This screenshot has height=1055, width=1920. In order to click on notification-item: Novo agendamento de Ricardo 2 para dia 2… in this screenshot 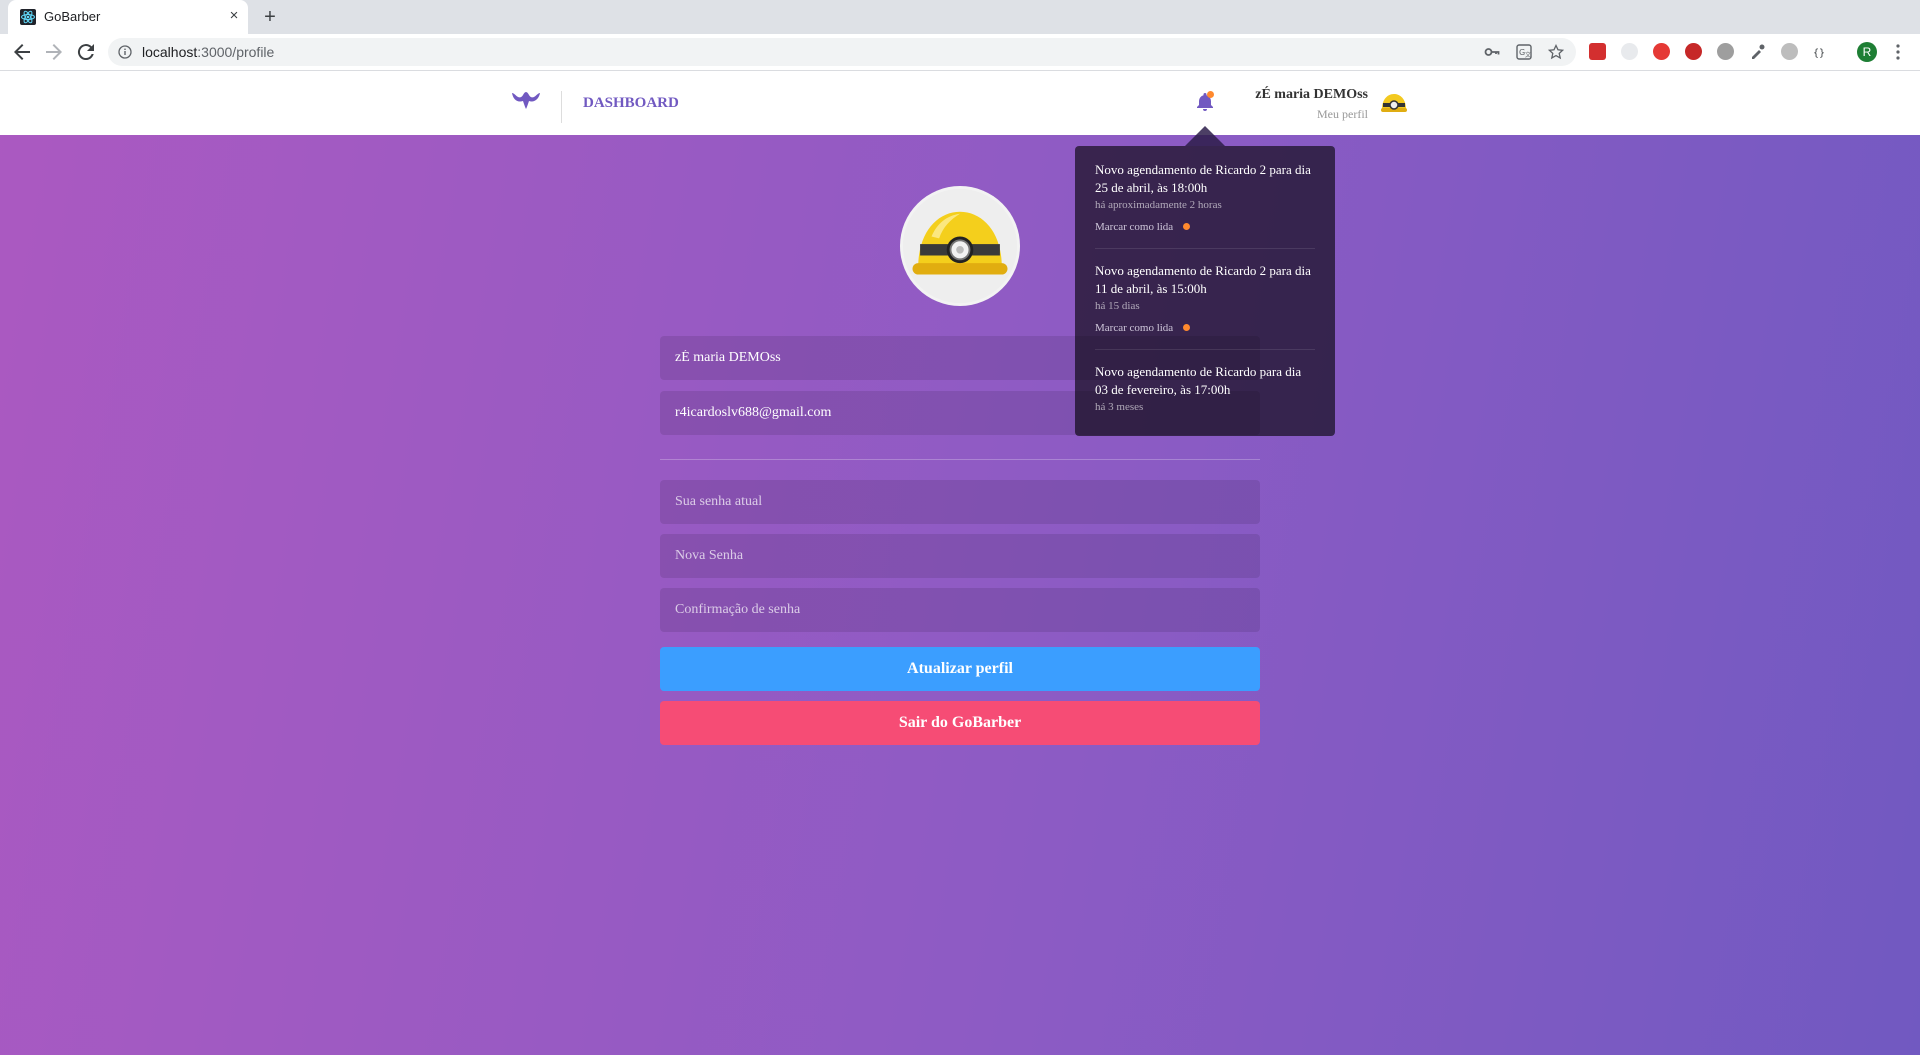, I will do `click(1205, 205)`.